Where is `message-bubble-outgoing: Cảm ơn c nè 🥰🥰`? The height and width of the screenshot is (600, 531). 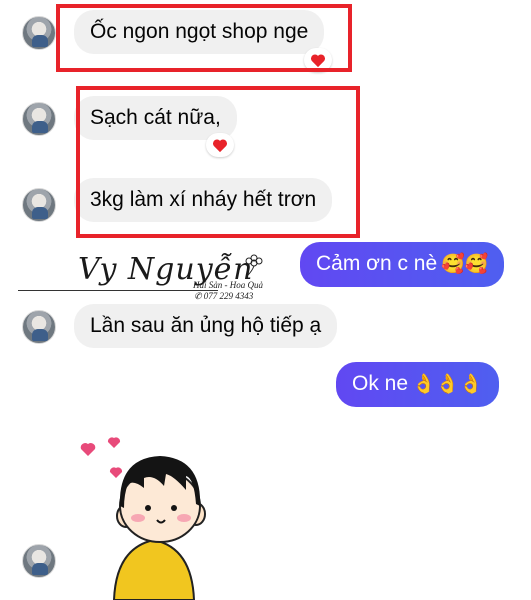
message-bubble-outgoing: Cảm ơn c nè 🥰🥰 is located at coordinates (402, 264).